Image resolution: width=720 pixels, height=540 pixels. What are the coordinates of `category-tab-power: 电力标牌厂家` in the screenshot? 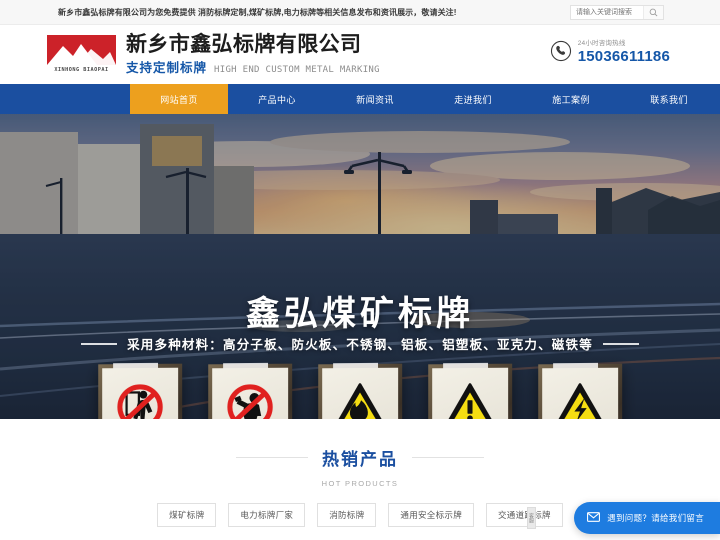 It's located at (267, 515).